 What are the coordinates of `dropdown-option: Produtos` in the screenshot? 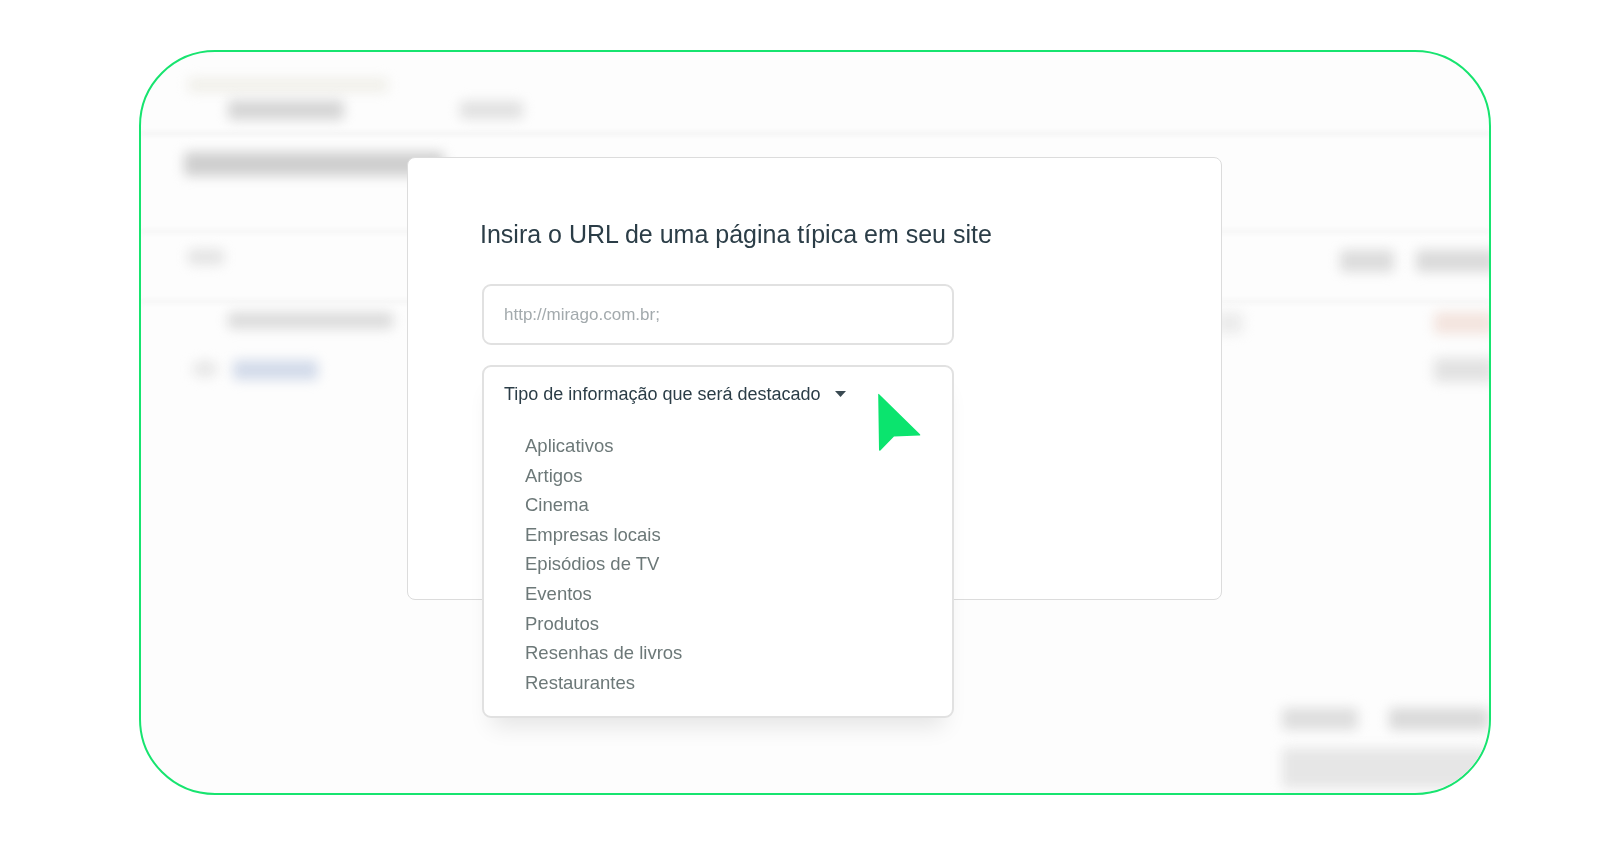 It's located at (562, 623).